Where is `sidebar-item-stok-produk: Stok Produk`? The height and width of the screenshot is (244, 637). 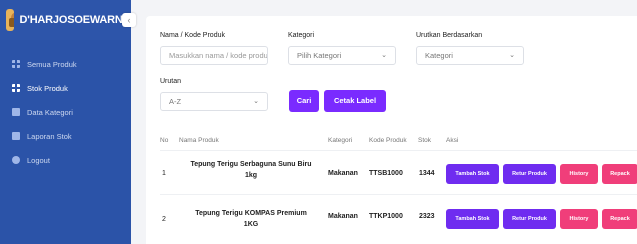 sidebar-item-stok-produk: Stok Produk is located at coordinates (65, 88).